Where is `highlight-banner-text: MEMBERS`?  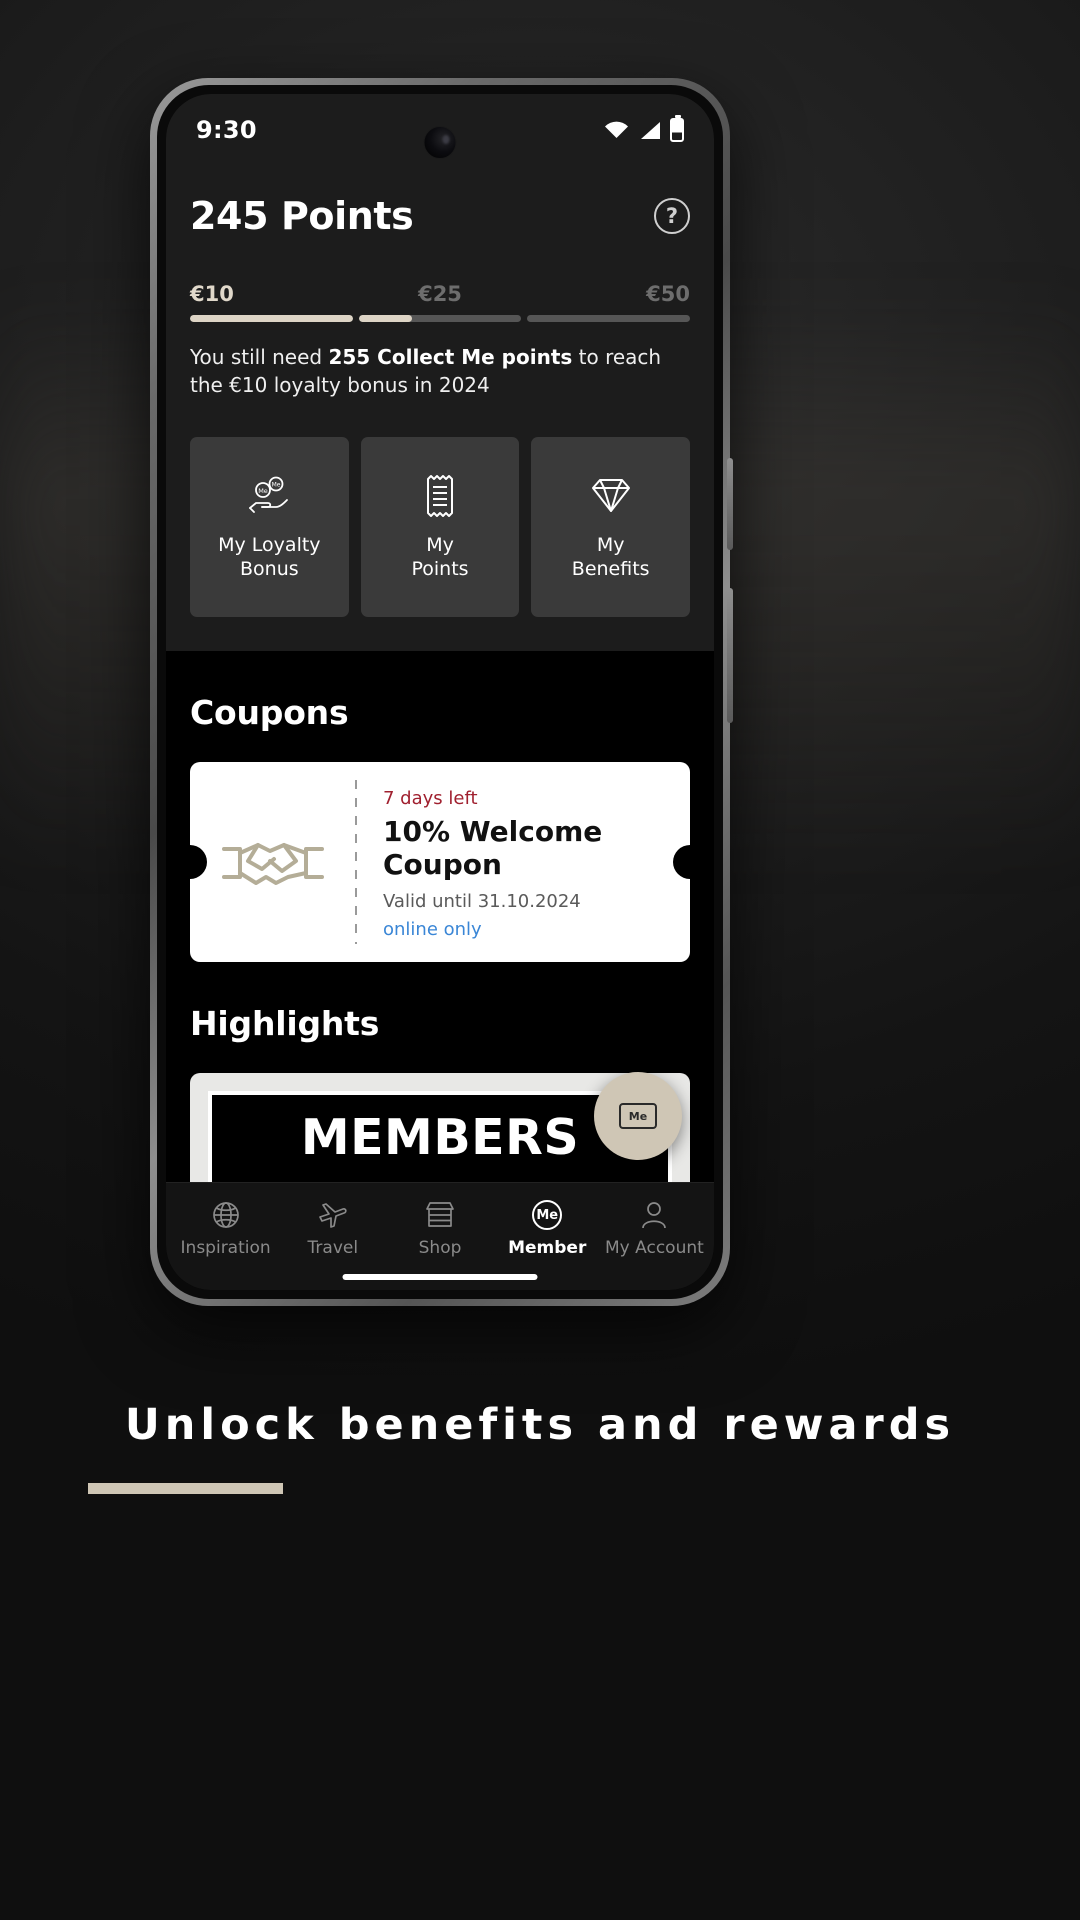 highlight-banner-text: MEMBERS is located at coordinates (440, 1138).